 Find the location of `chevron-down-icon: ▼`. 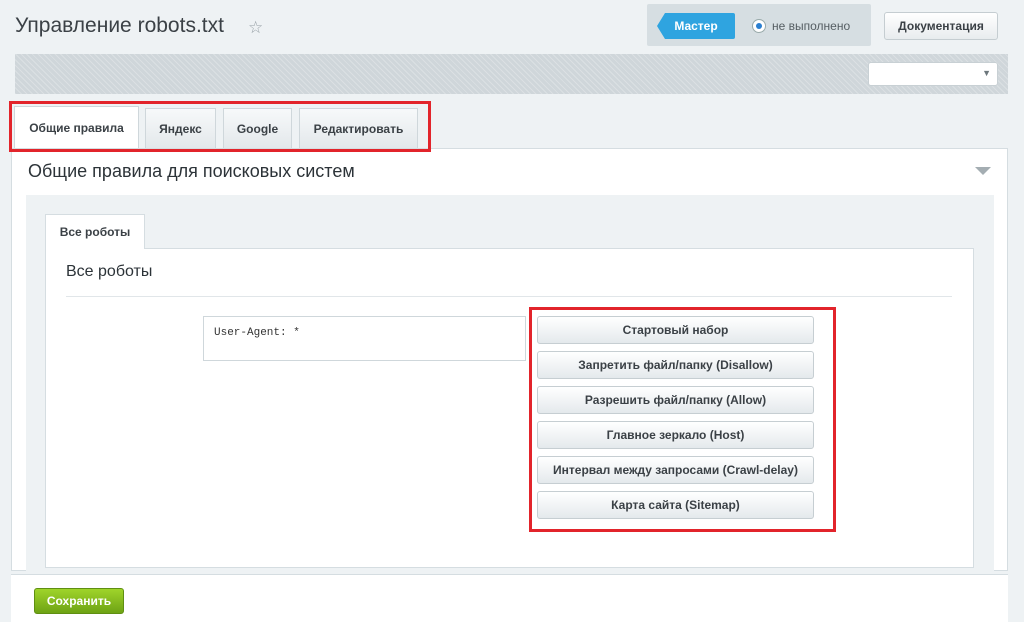

chevron-down-icon: ▼ is located at coordinates (986, 73).